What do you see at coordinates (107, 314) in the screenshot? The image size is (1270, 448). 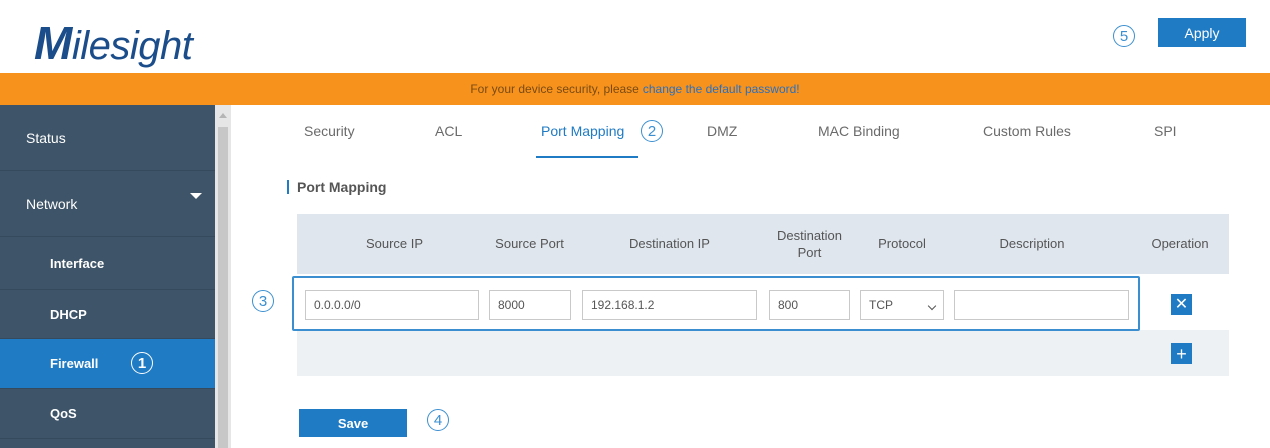 I see `sidebar-item-dhcp: DHCP` at bounding box center [107, 314].